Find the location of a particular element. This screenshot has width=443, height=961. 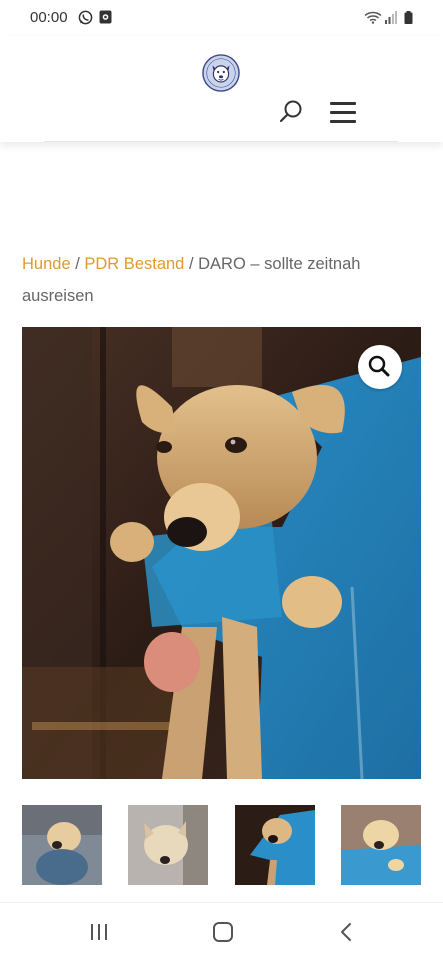

breadcrumb-link-hunde: Hunde is located at coordinates (46, 264).